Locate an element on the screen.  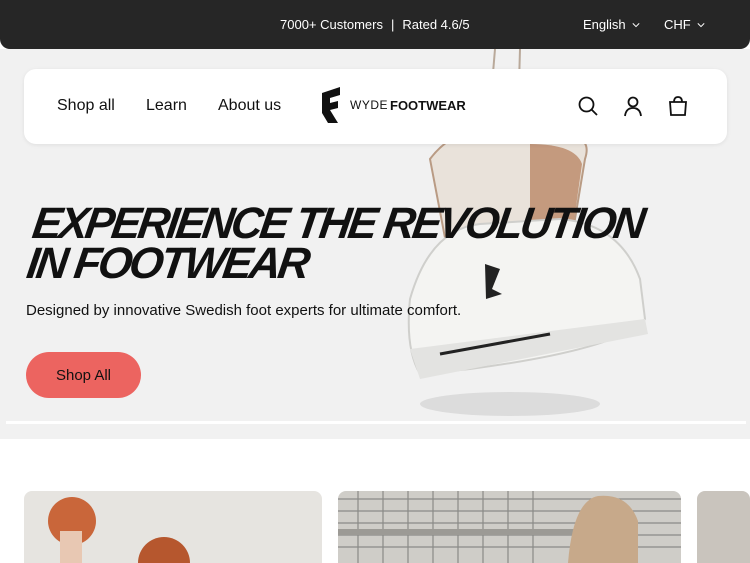
announcement-bar: 7000+ Customers | Rated 4.6/5 English CHF is located at coordinates (375, 24).